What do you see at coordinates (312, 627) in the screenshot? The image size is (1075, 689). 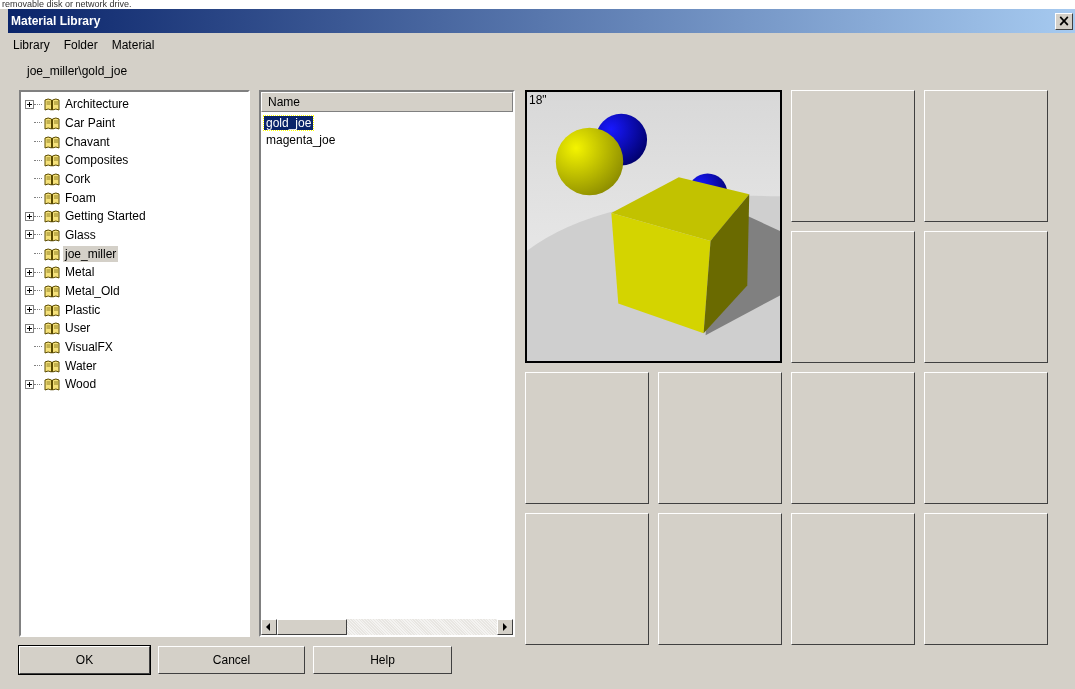 I see `scroll-thumb` at bounding box center [312, 627].